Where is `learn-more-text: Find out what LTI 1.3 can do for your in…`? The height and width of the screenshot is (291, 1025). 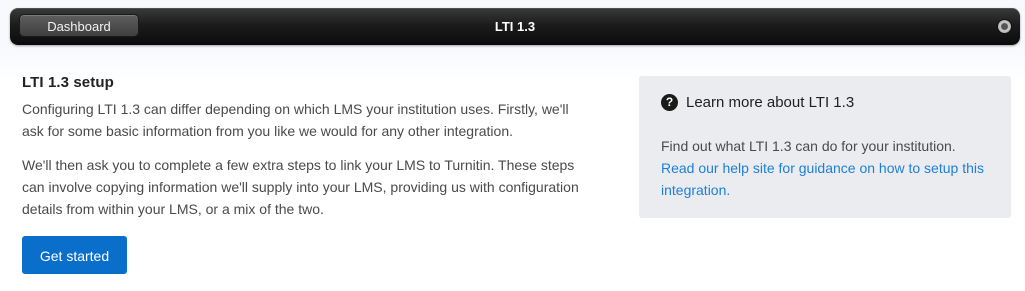 learn-more-text: Find out what LTI 1.3 can do for your in… is located at coordinates (808, 146).